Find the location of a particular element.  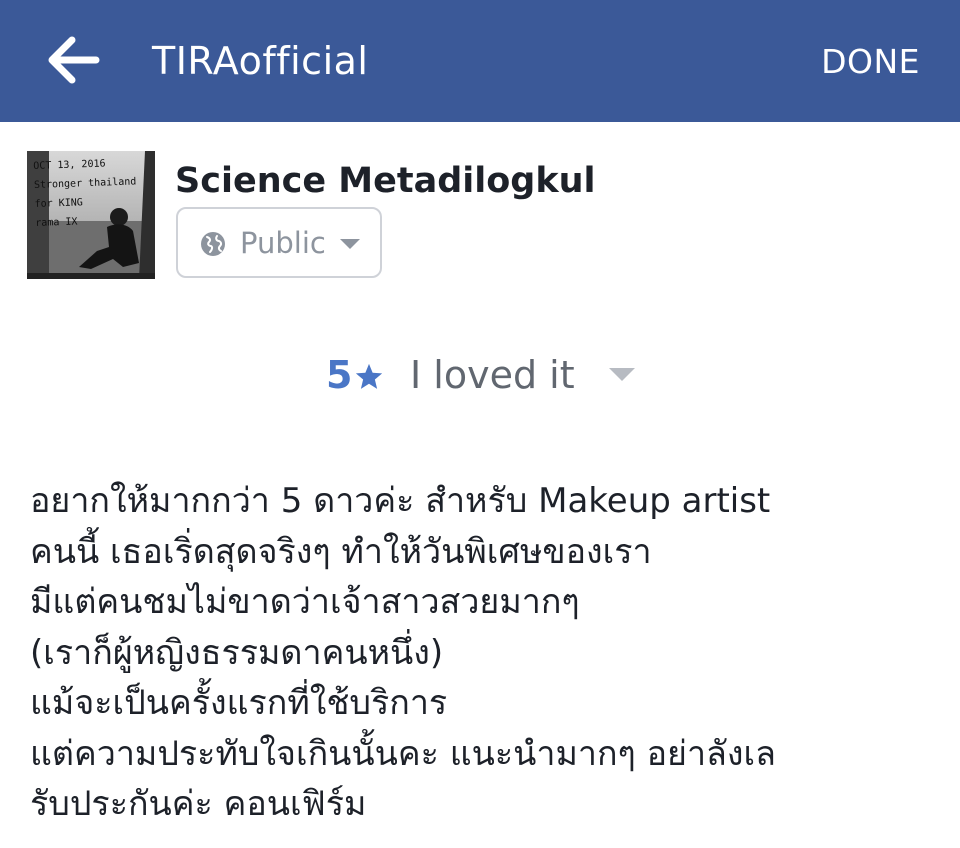

review-line: แม้จะเป็นครั้งแรกที่ใช้บริการ is located at coordinates (239, 703).